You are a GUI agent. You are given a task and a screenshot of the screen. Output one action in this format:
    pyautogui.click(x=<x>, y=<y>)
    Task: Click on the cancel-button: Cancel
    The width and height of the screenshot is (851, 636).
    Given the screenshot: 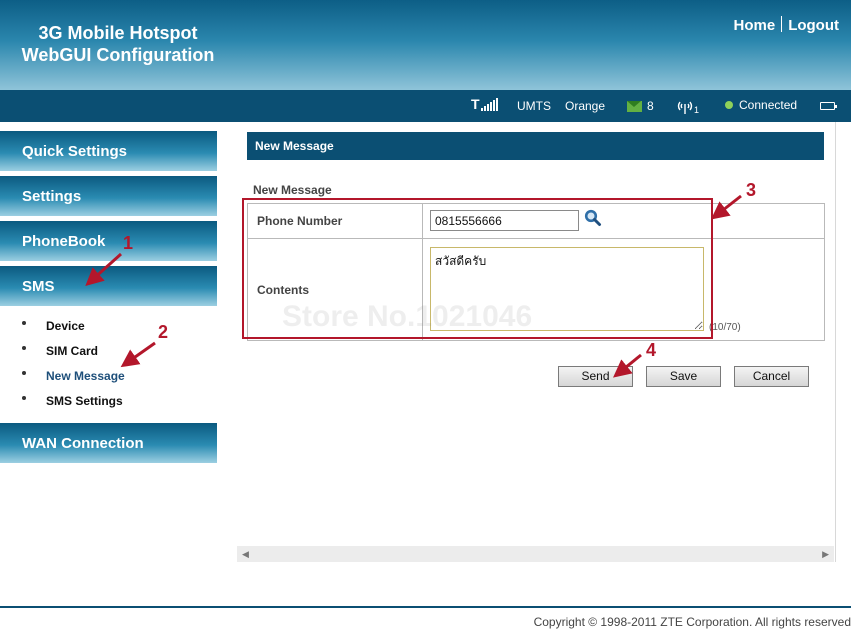 What is the action you would take?
    pyautogui.click(x=771, y=376)
    